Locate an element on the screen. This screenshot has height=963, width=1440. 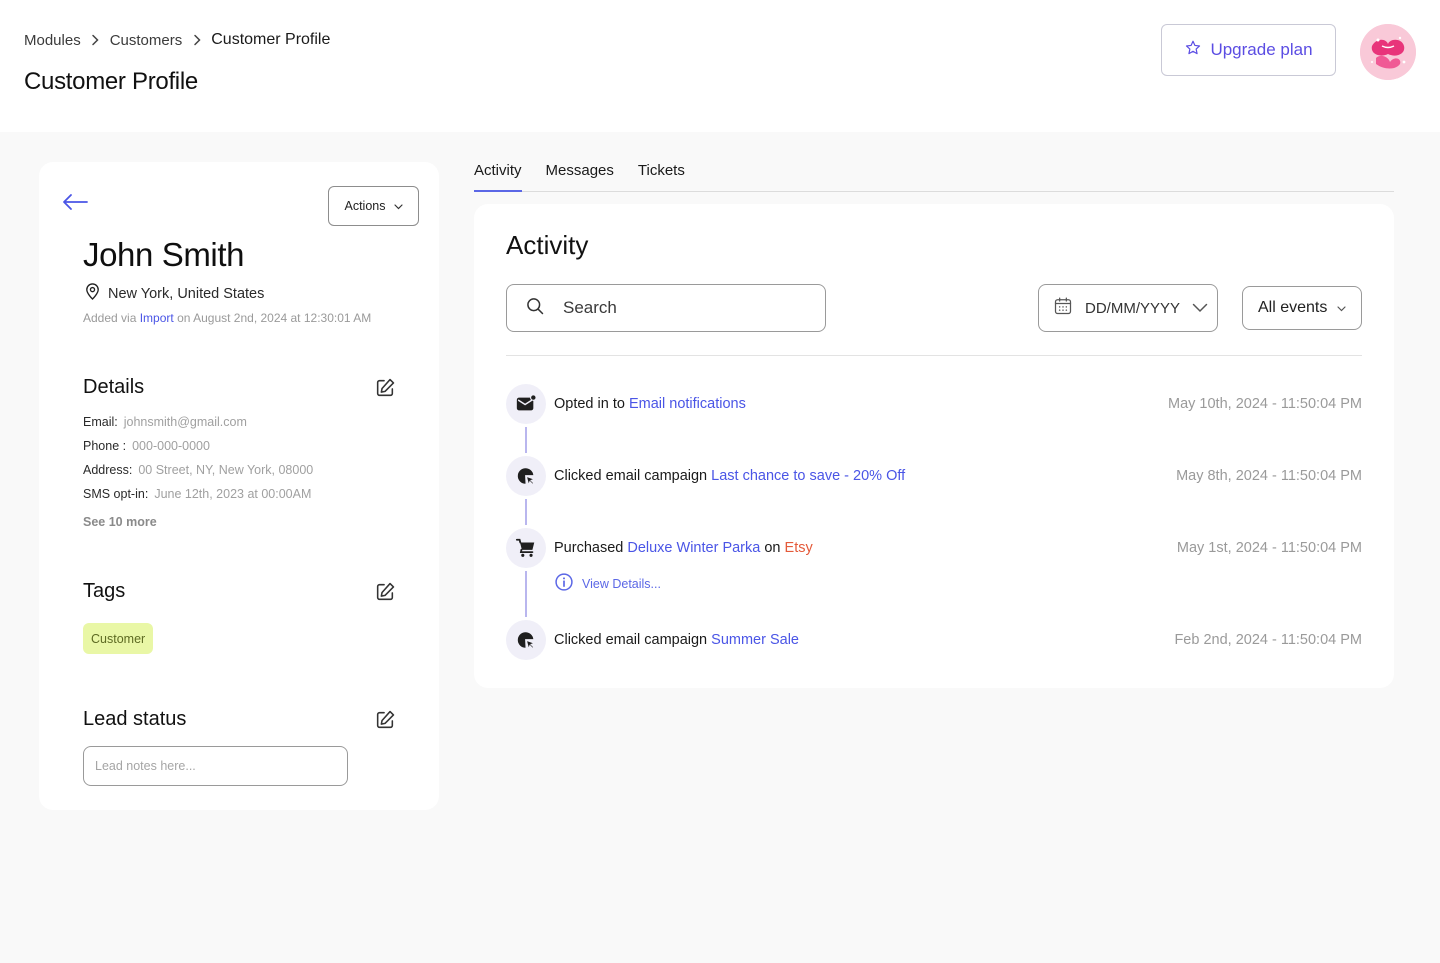
edit-lead-status-icon is located at coordinates (385, 720).